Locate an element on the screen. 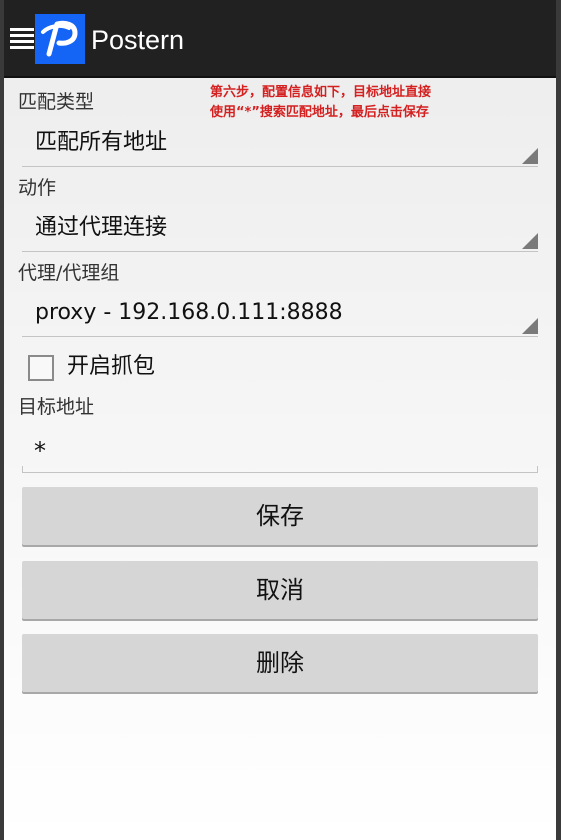 The width and height of the screenshot is (561, 840). instruction-annotation: 第六步，配置信息如下，目标地址直接 使用“*”搜索匹配地址，最后点击保存 is located at coordinates (360, 103).